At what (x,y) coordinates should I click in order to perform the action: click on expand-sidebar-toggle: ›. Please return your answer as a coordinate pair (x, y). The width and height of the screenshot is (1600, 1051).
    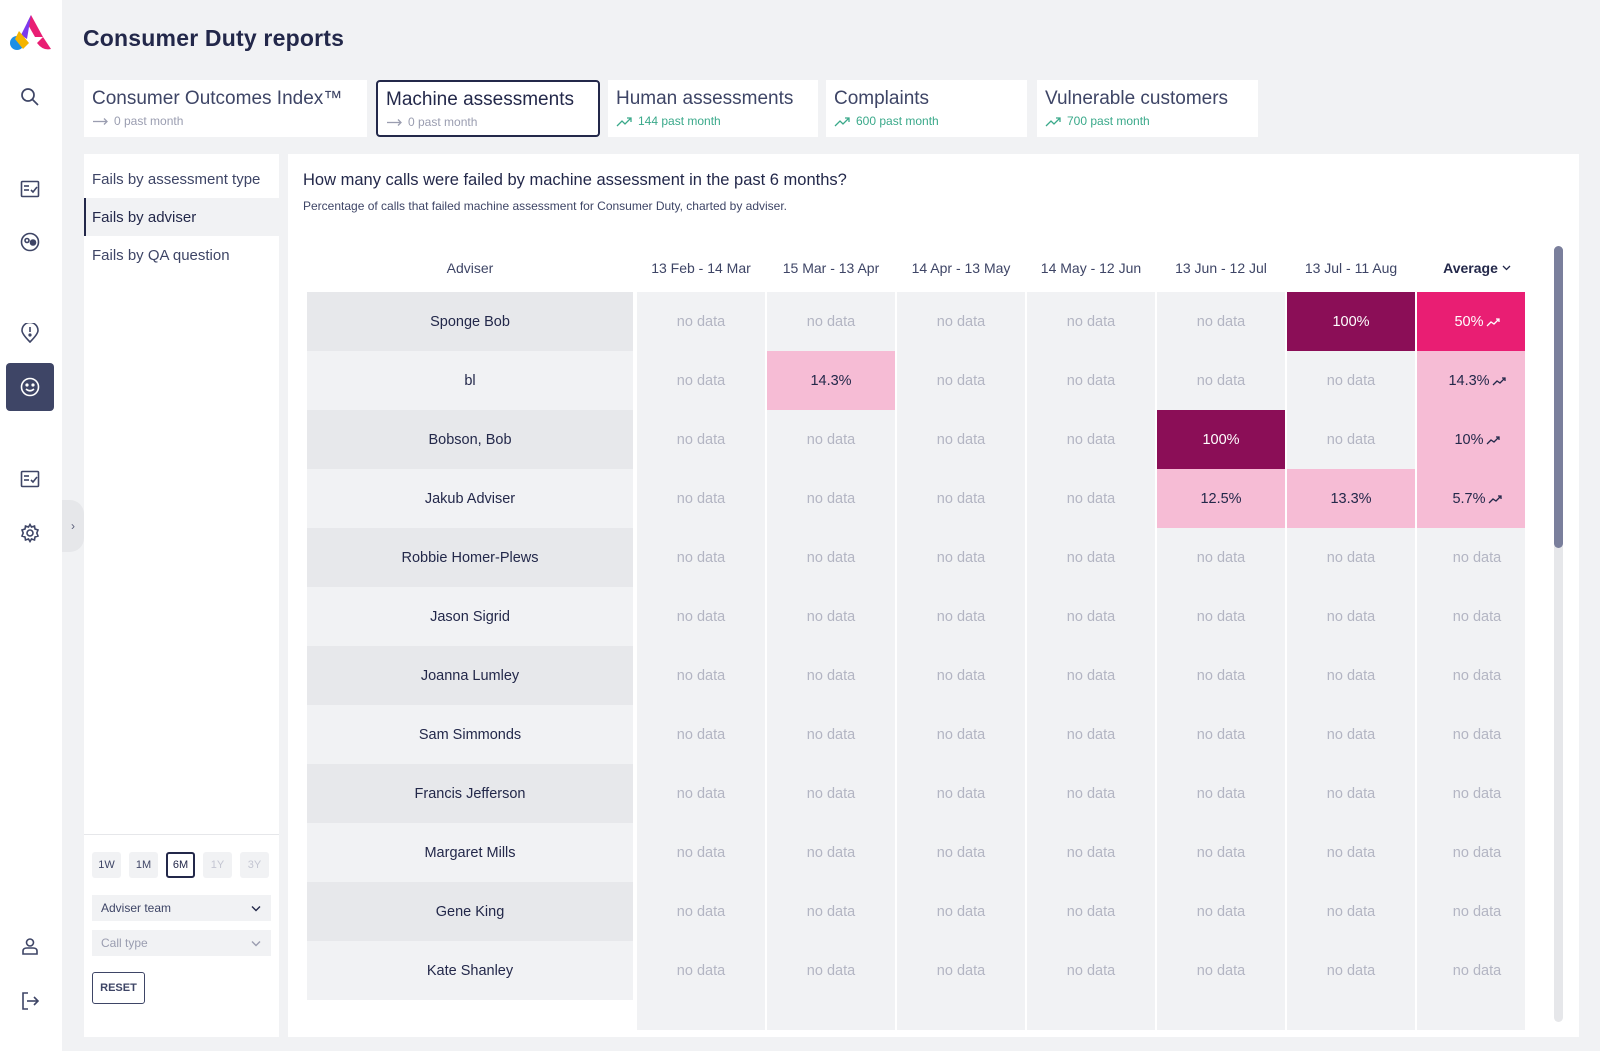
    Looking at the image, I should click on (73, 526).